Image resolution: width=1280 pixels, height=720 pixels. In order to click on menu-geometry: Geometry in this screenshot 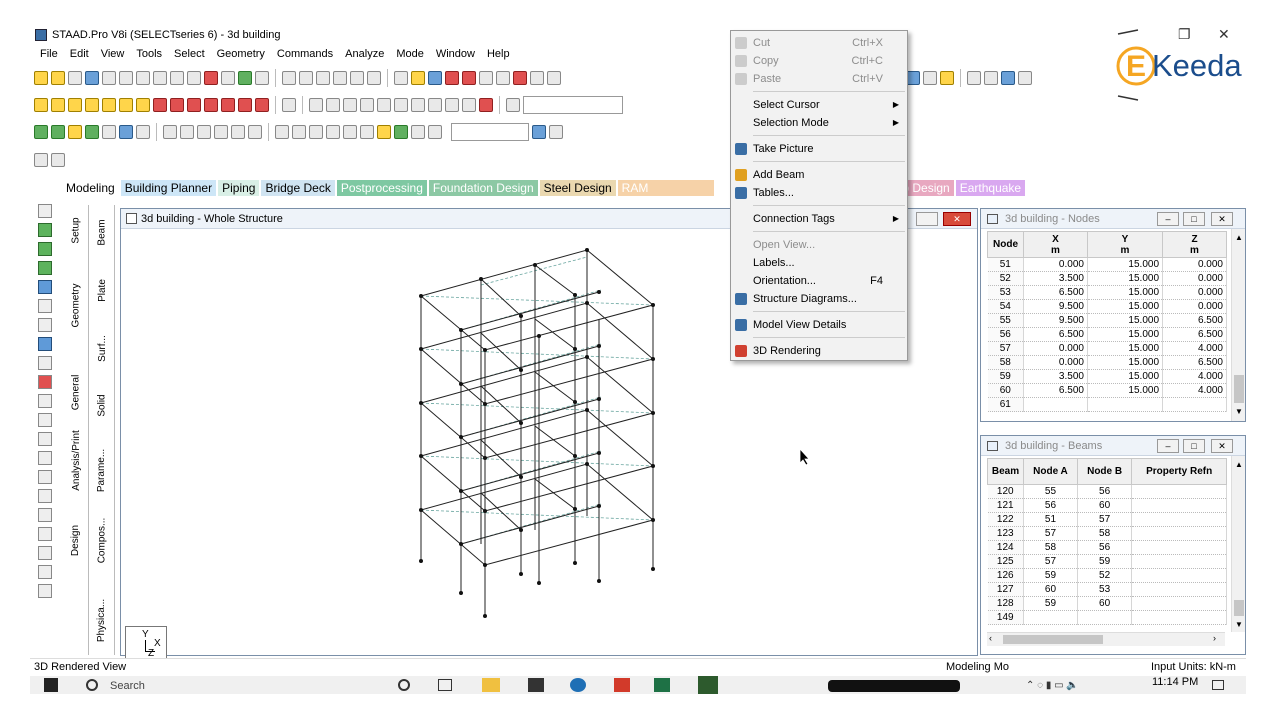, I will do `click(241, 56)`.